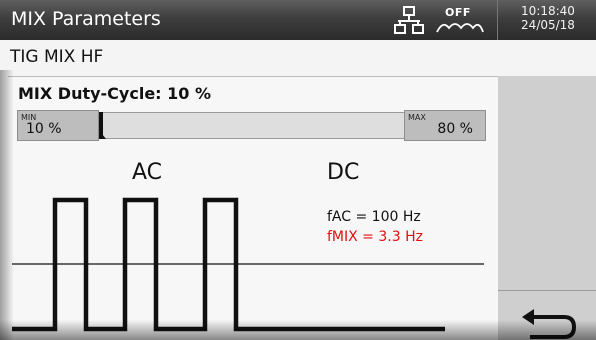  I want to click on dc-label: DC, so click(343, 172).